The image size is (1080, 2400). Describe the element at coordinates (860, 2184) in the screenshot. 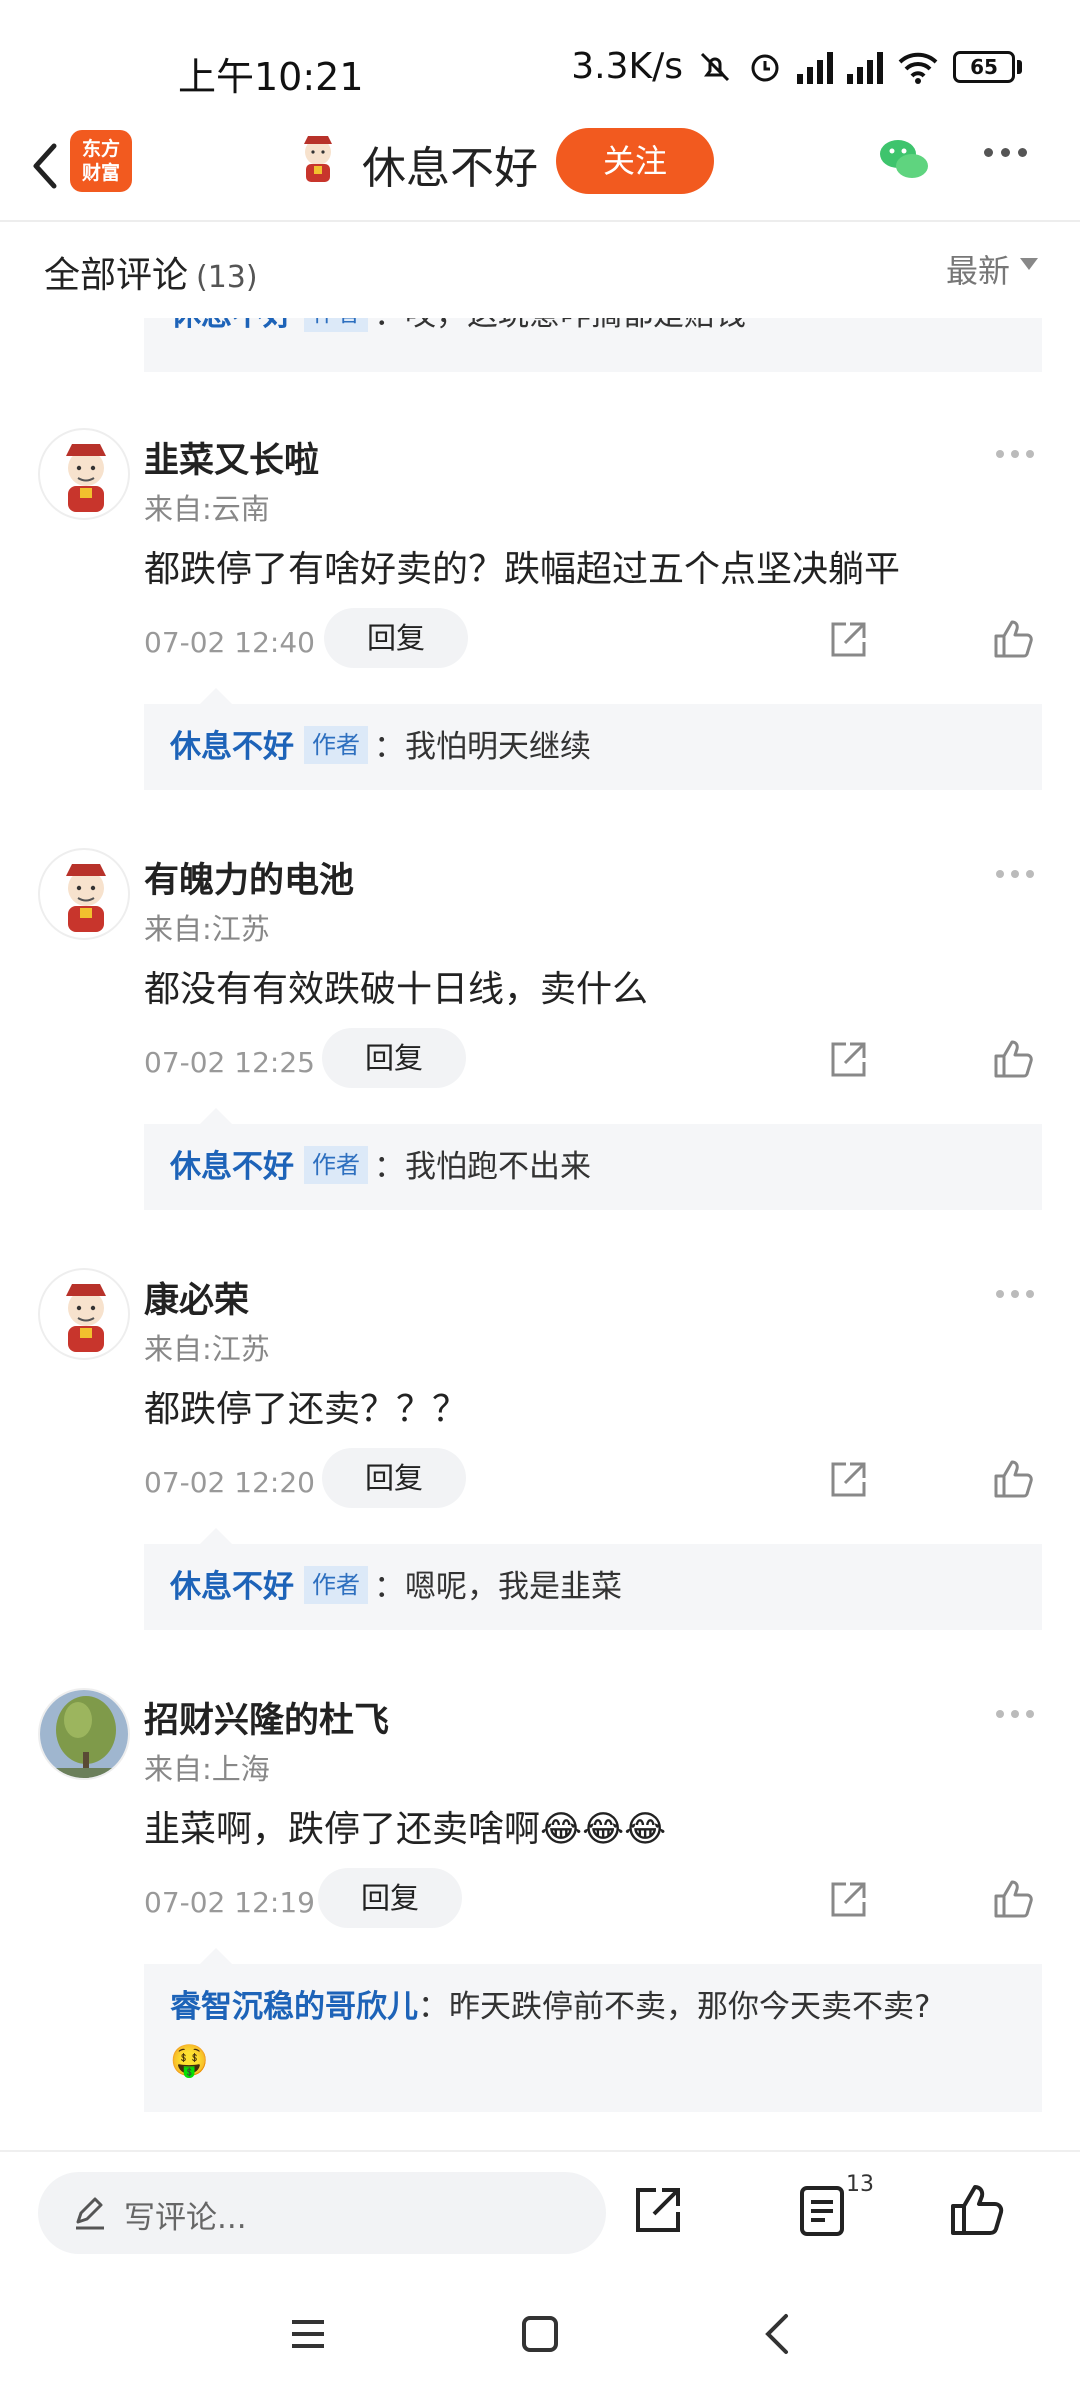

I see `comment-count-badge: 13` at that location.